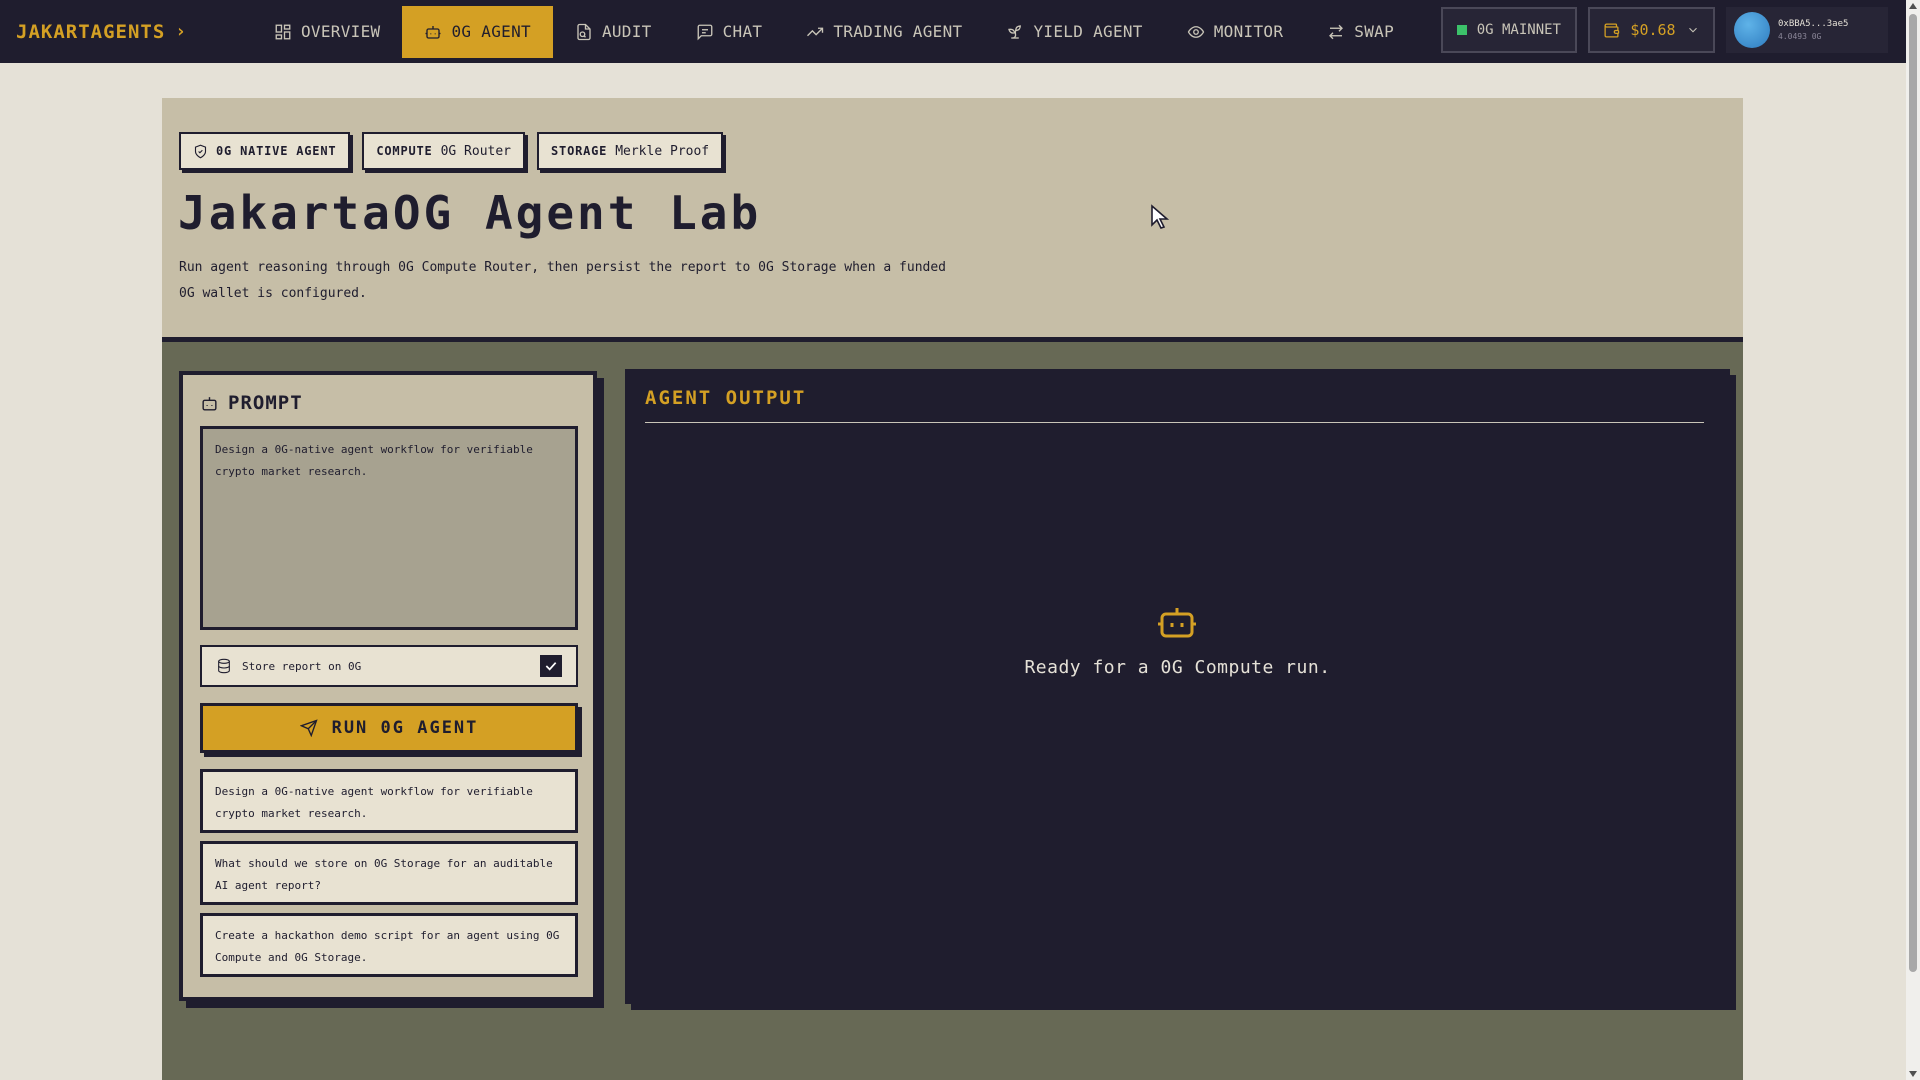  I want to click on run-agent-button: RUN 0G AGENT, so click(389, 728).